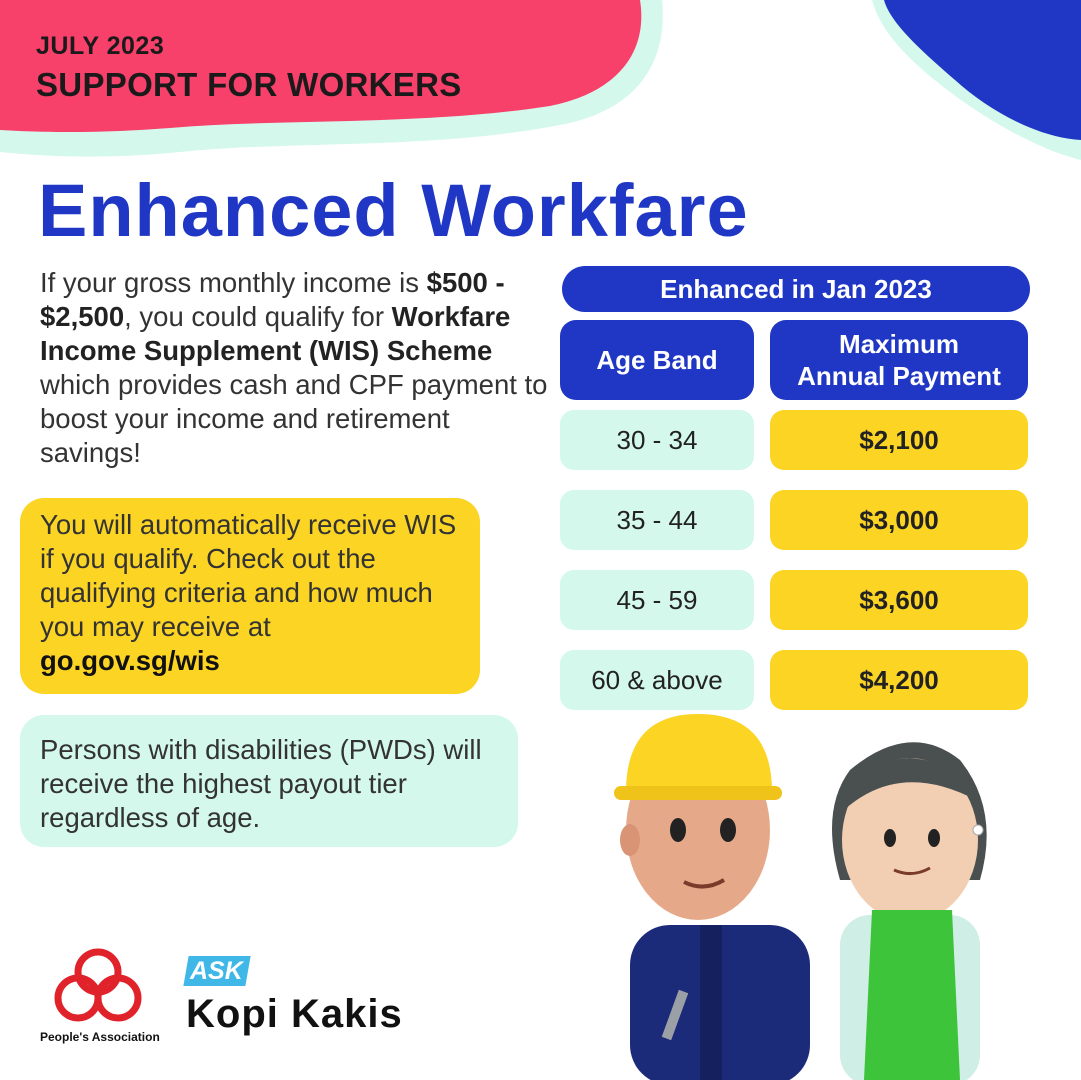  I want to click on table-caption: Enhanced in Jan 2023, so click(796, 289).